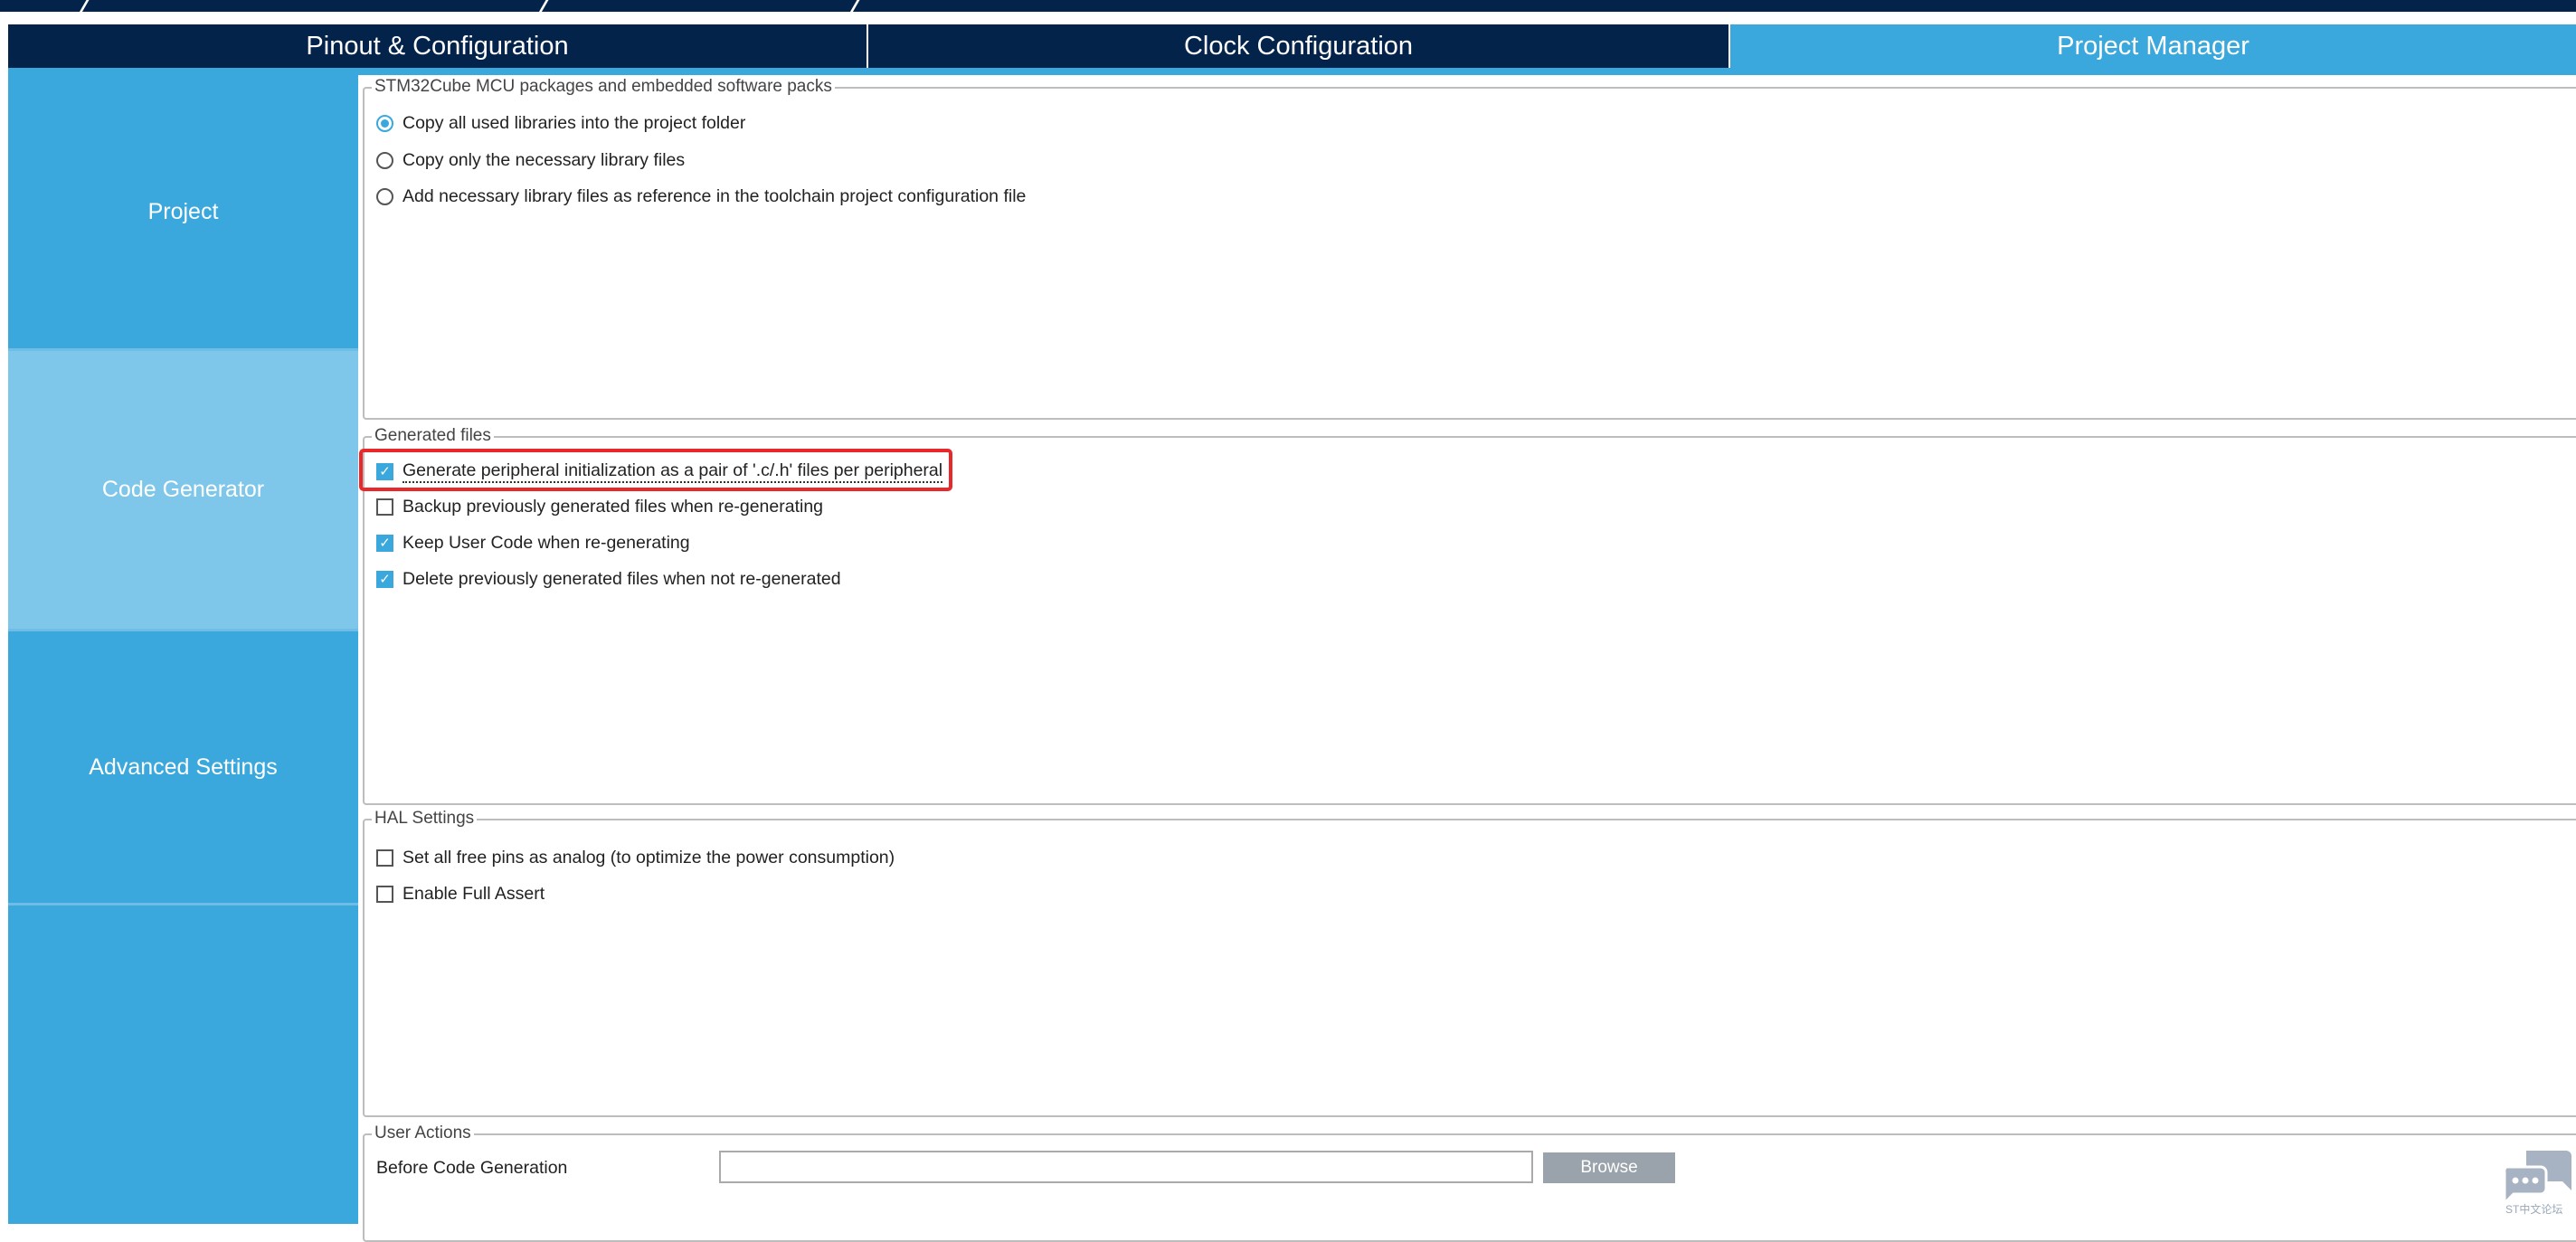 The height and width of the screenshot is (1242, 2576). What do you see at coordinates (183, 768) in the screenshot?
I see `sidebar-item-advanced-settings: Advanced Settings` at bounding box center [183, 768].